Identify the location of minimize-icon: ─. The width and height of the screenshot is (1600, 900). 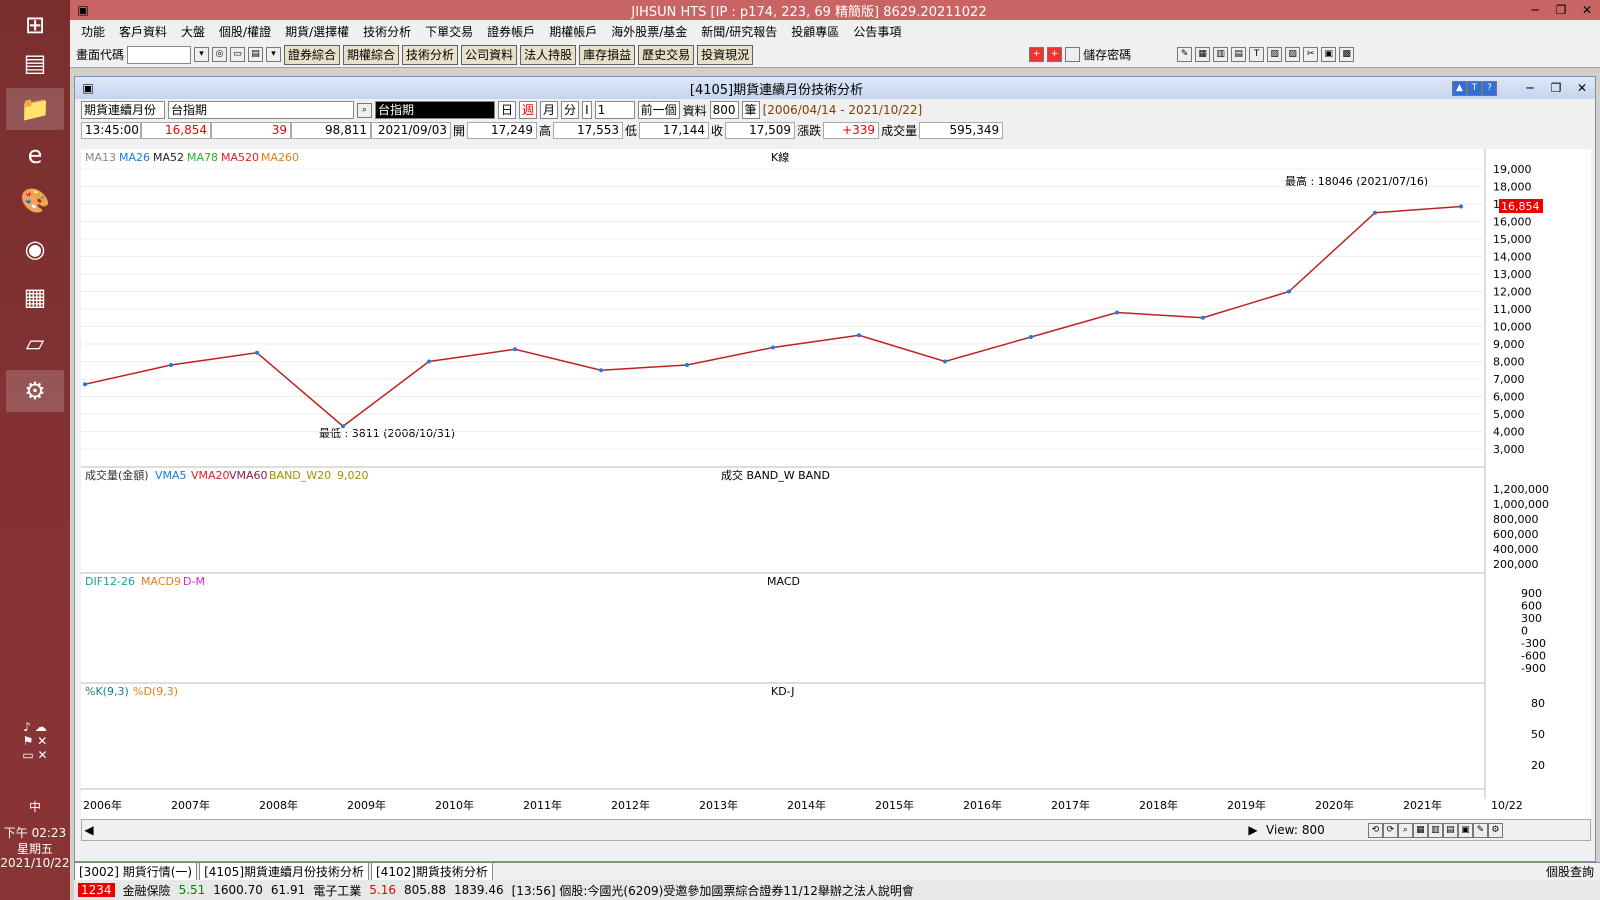
(1535, 10).